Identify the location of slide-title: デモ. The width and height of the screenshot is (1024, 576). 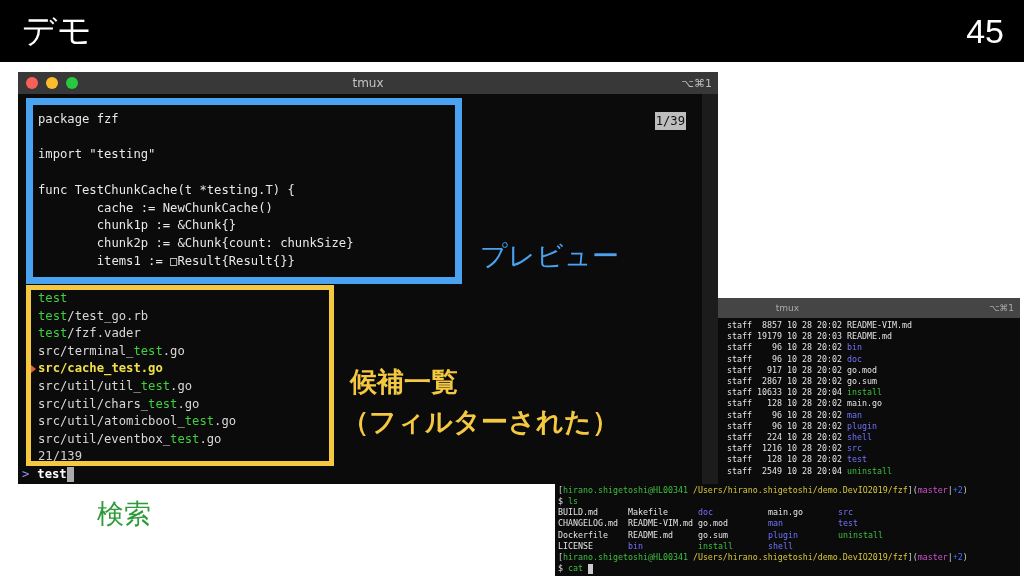
(57, 30).